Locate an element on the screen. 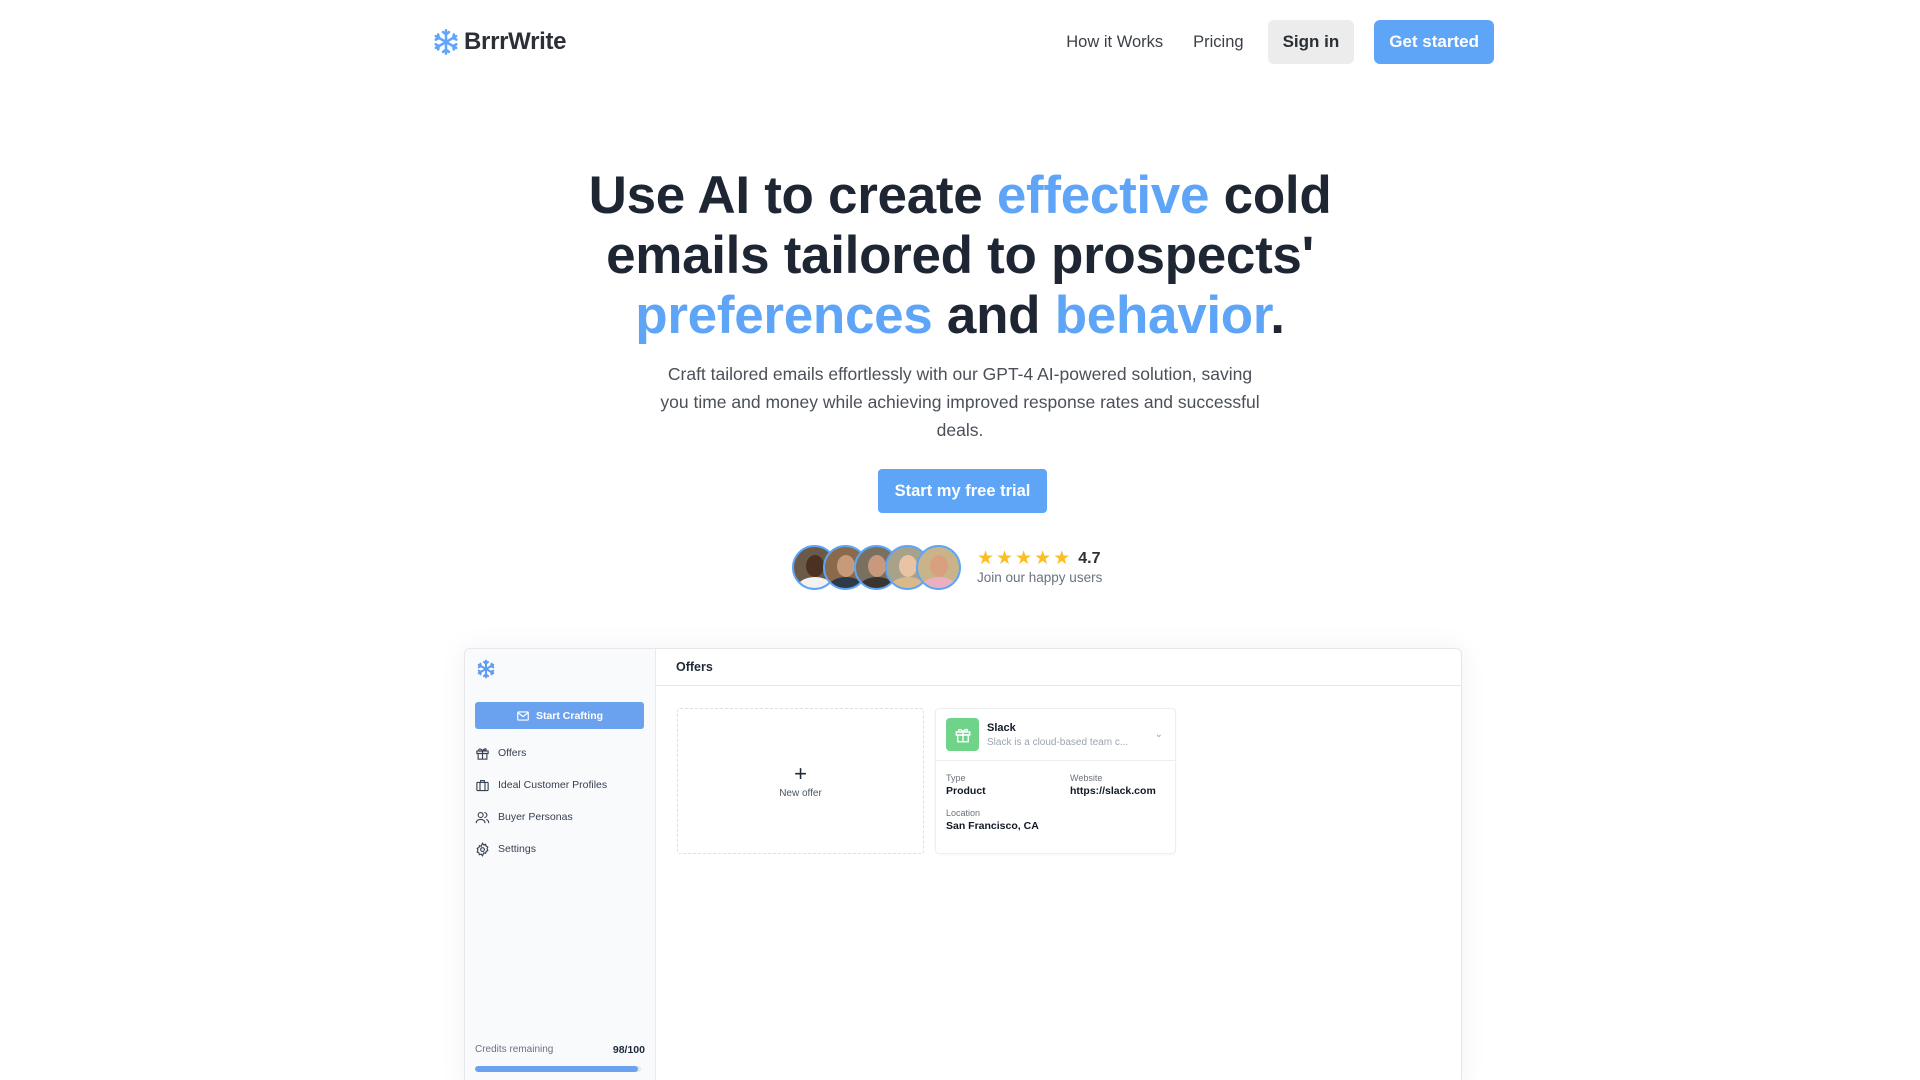 This screenshot has height=1080, width=1920. social-proof: ★ ★ ★ ★ ★ 4.7 Join our happy users is located at coordinates (947, 567).